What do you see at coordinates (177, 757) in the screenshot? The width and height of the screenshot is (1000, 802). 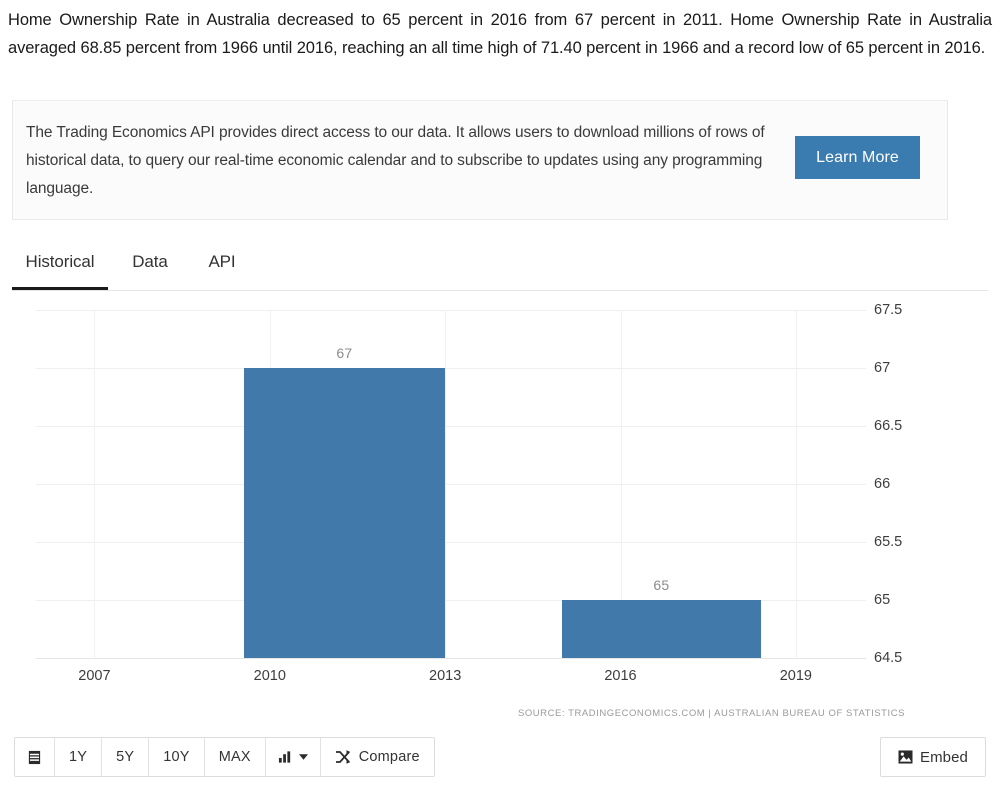 I see `range-10y-button: 10Y` at bounding box center [177, 757].